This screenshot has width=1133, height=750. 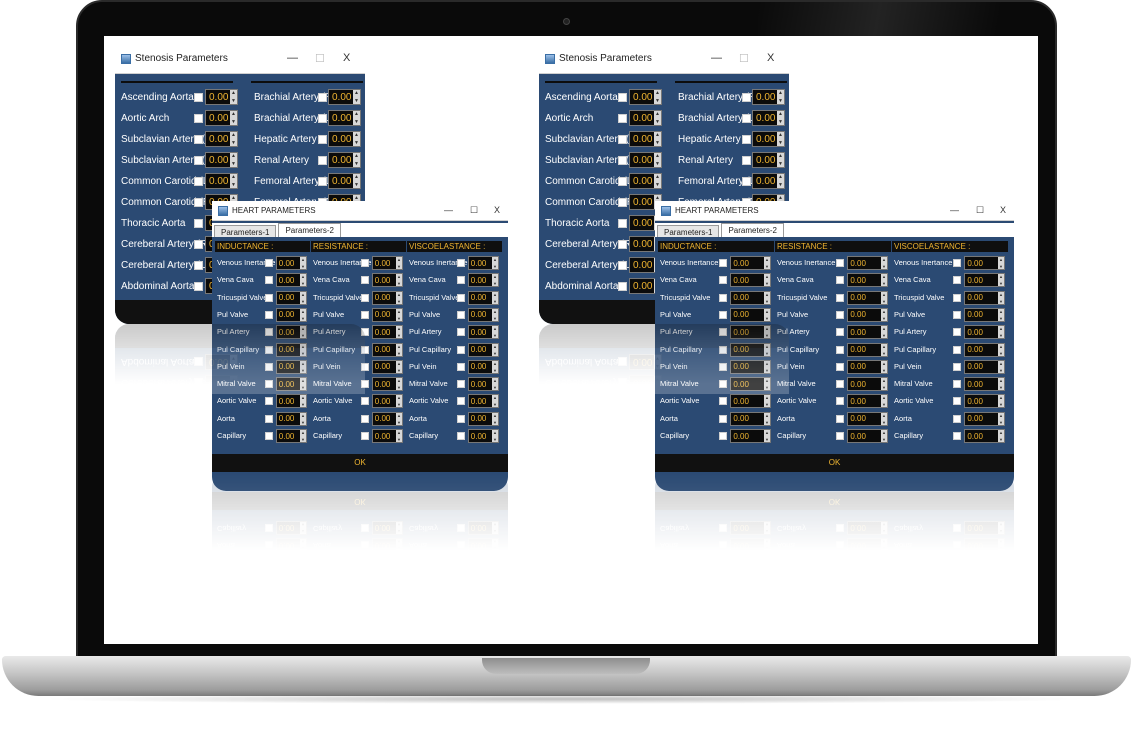 What do you see at coordinates (474, 210) in the screenshot?
I see `maximize-button: ☐` at bounding box center [474, 210].